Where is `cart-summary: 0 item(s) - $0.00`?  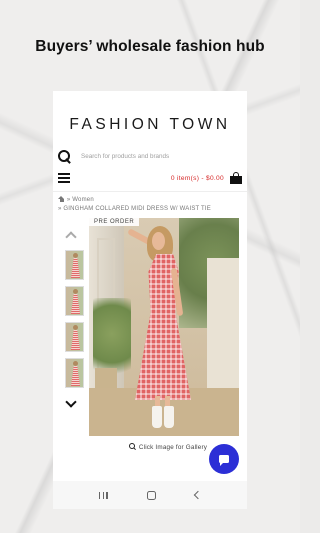
cart-summary: 0 item(s) - $0.00 is located at coordinates (197, 178).